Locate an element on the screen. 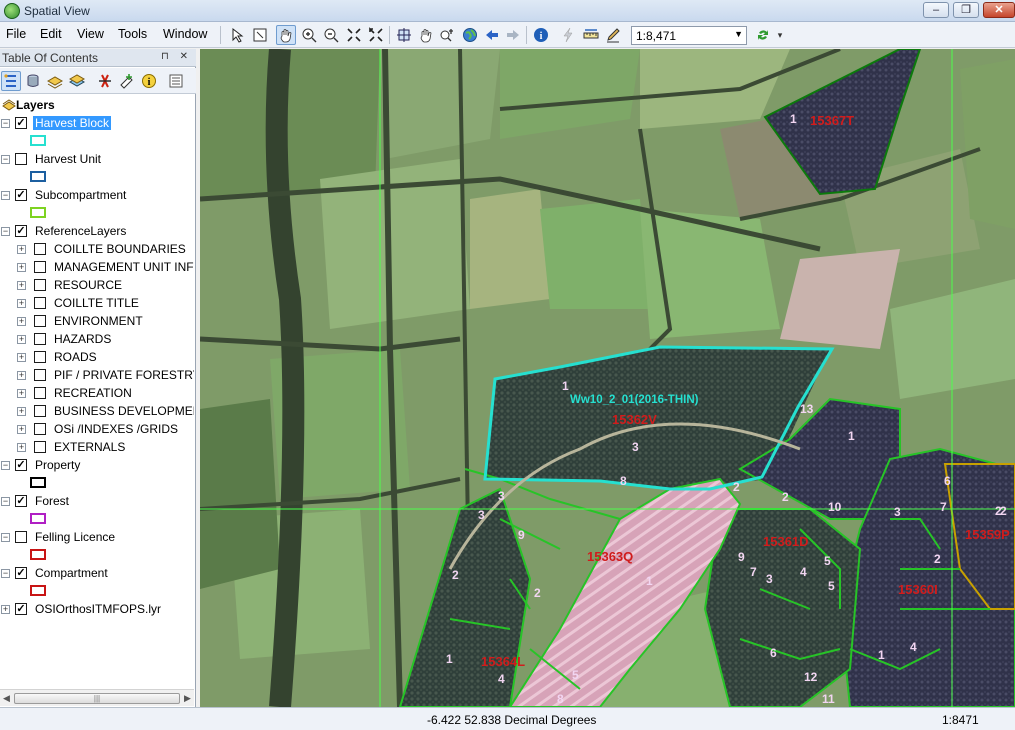 The image size is (1015, 730). list-by-selection-icon is located at coordinates (77, 81).